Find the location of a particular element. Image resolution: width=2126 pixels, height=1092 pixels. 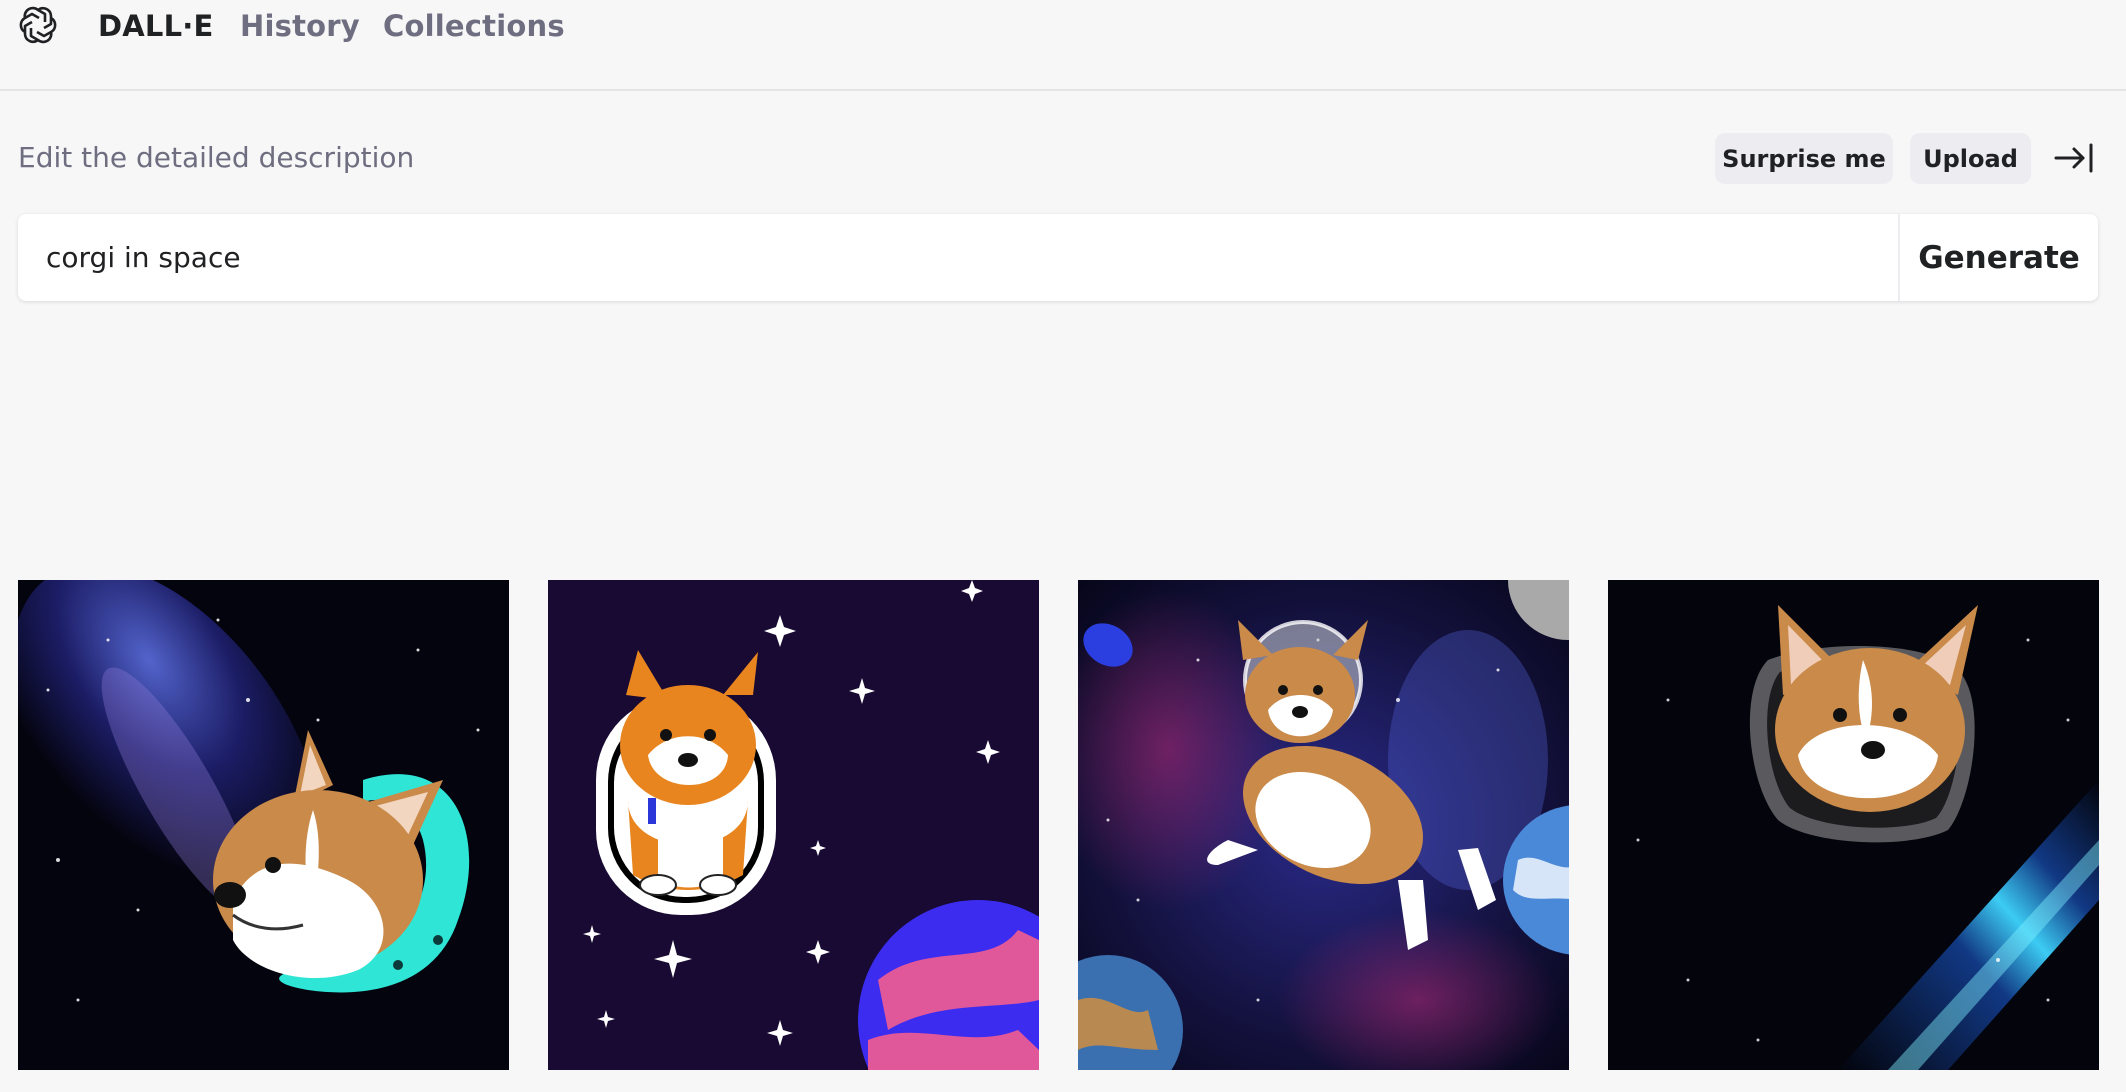

prompt-input is located at coordinates (966, 257).